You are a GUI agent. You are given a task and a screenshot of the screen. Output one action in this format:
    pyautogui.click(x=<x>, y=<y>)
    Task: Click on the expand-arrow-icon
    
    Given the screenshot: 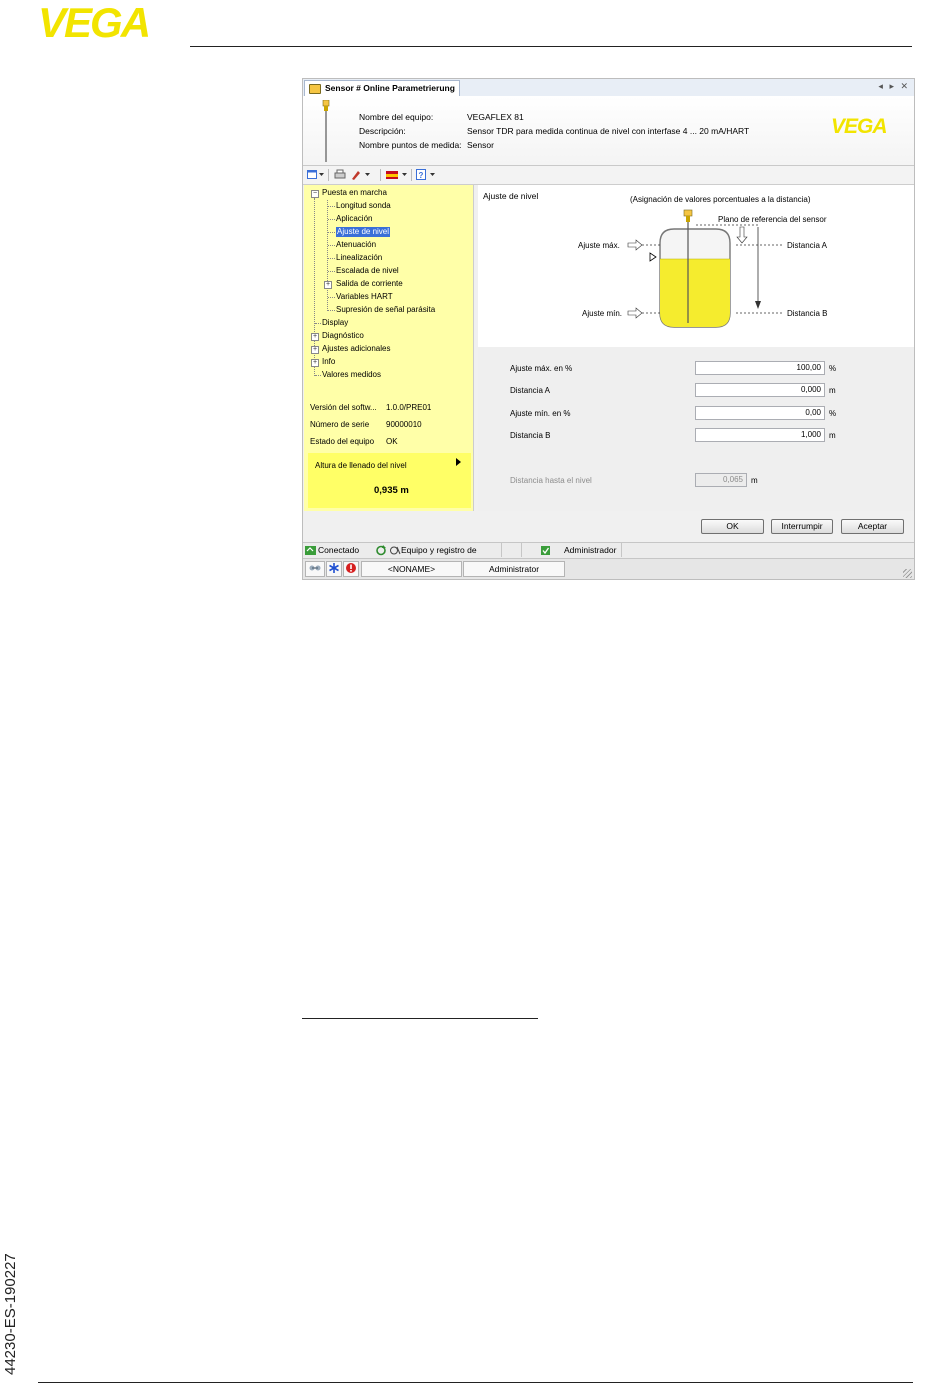 What is the action you would take?
    pyautogui.click(x=458, y=462)
    